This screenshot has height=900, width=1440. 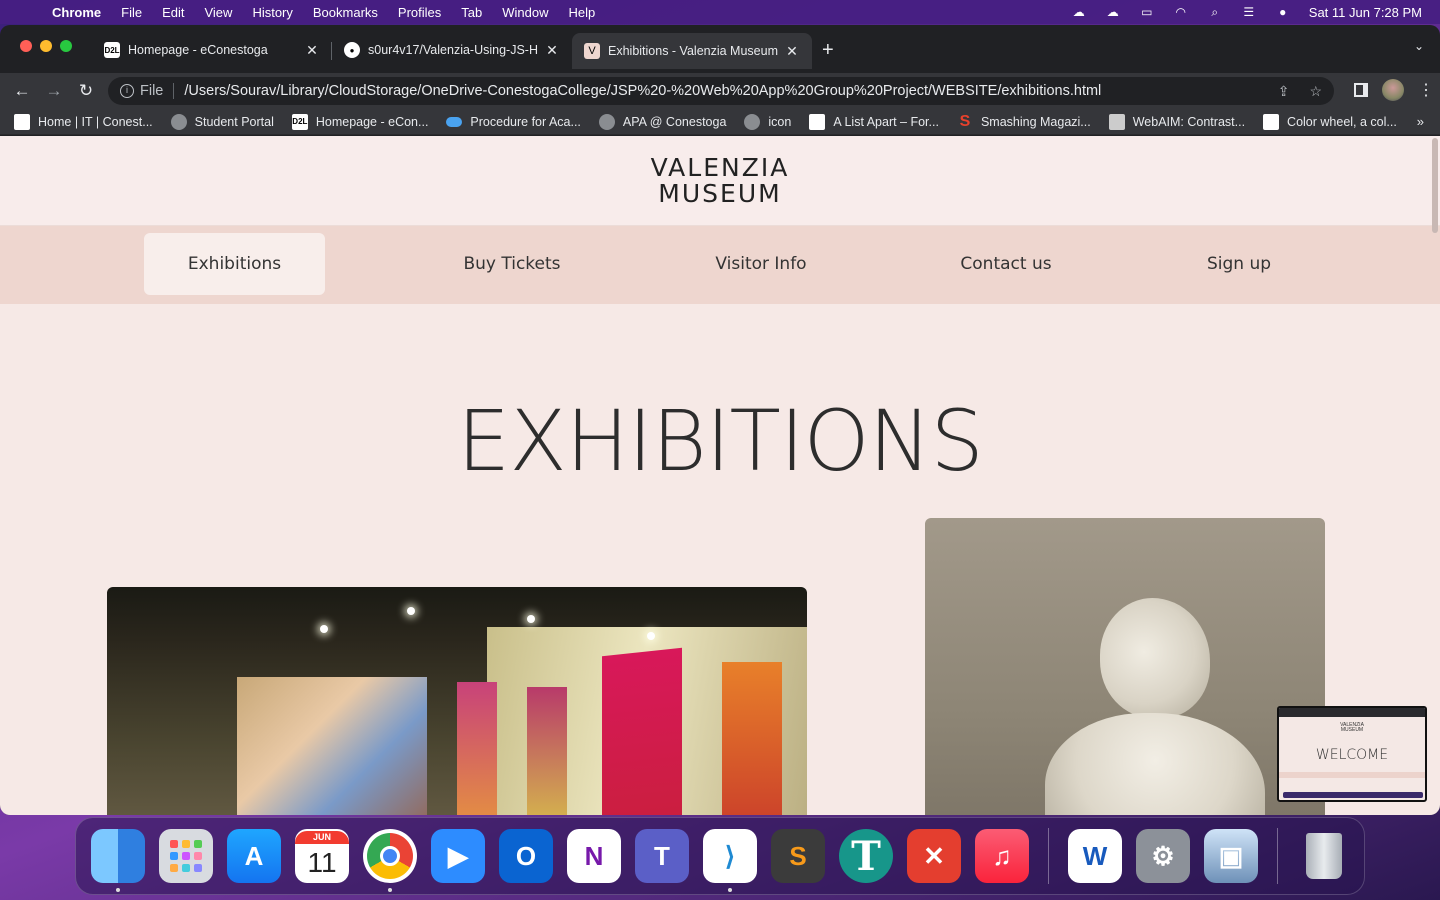 I want to click on vscode-icon: ⟩, so click(x=730, y=860).